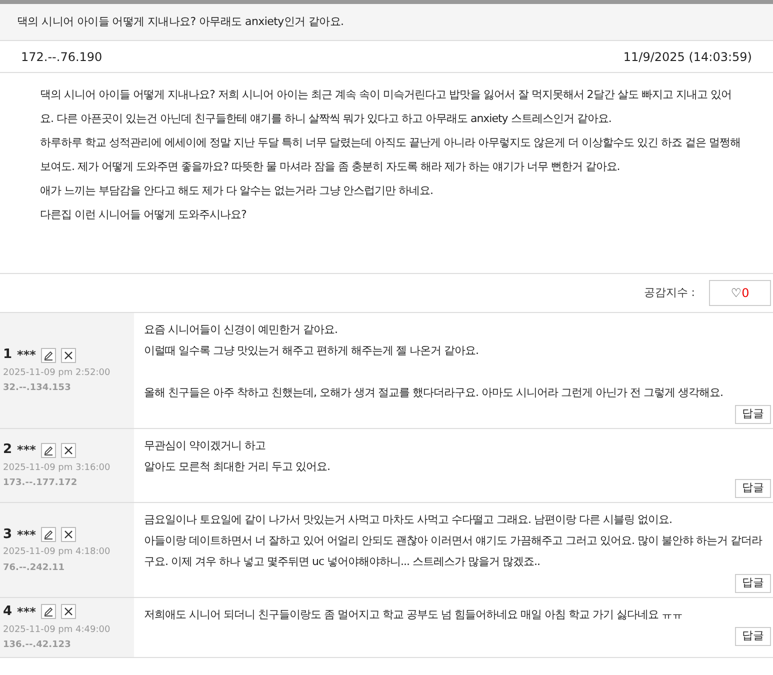 The width and height of the screenshot is (773, 675). I want to click on comment-ip: 76.--.242.11, so click(34, 568).